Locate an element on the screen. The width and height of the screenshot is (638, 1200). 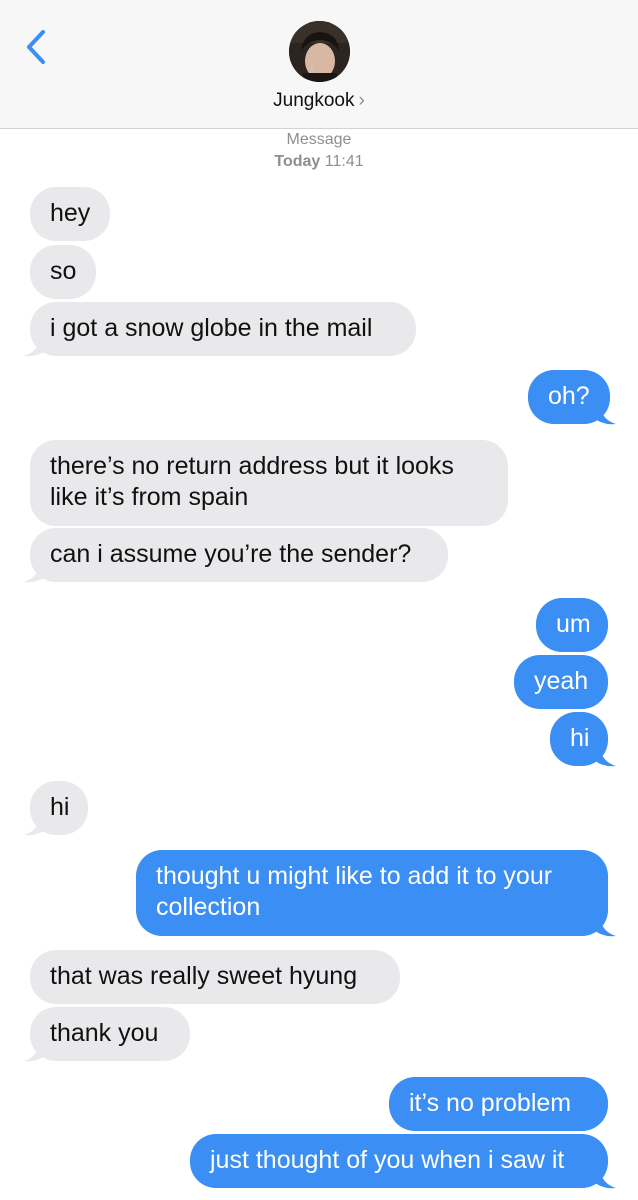
message-bubble-incoming: so is located at coordinates (63, 272).